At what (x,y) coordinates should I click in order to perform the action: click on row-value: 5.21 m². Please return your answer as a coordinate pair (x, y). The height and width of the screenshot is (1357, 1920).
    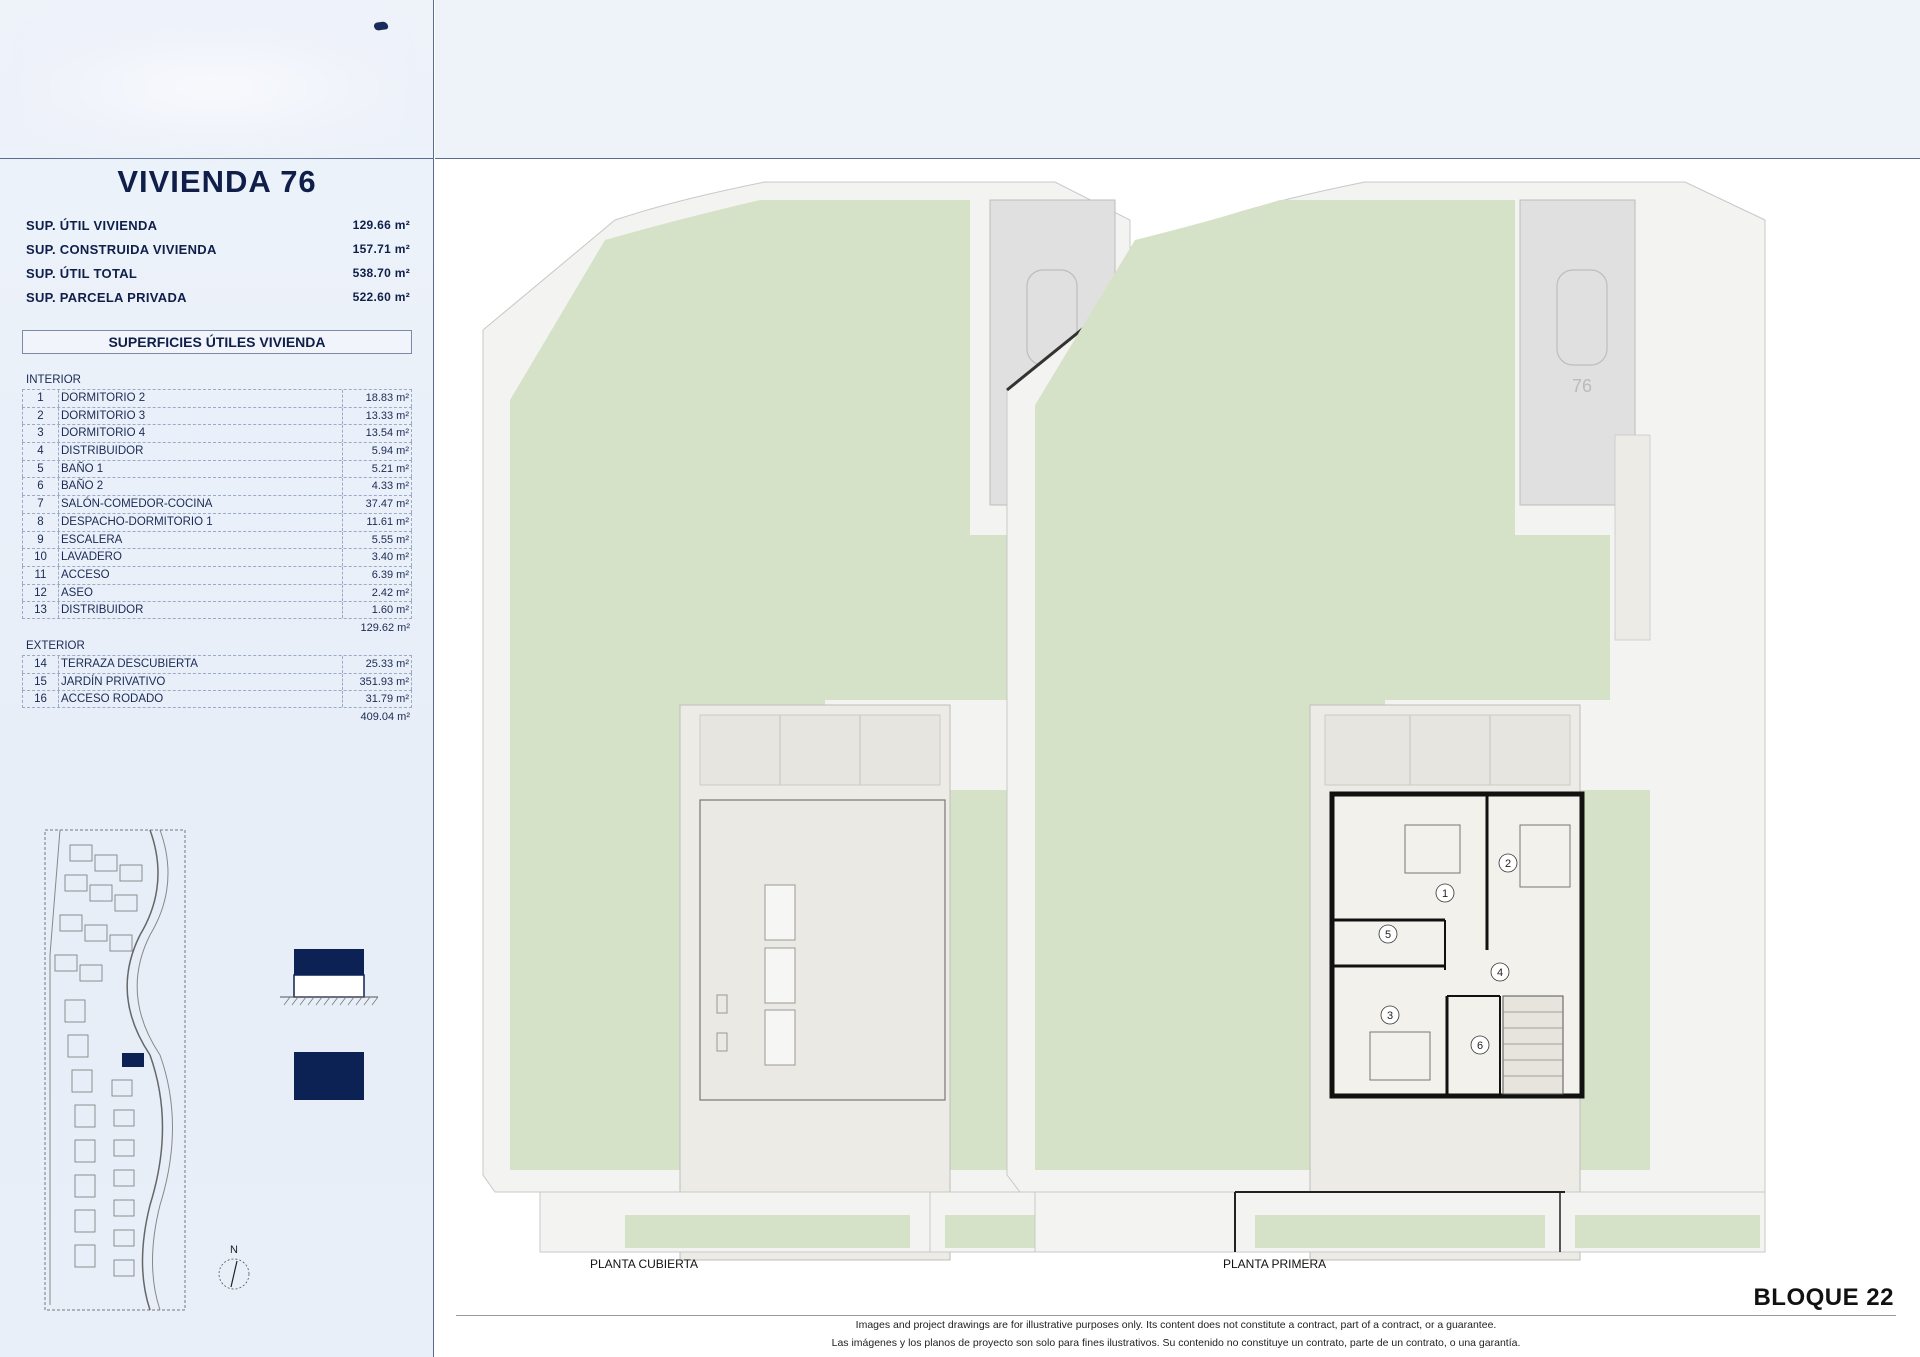
    Looking at the image, I should click on (390, 468).